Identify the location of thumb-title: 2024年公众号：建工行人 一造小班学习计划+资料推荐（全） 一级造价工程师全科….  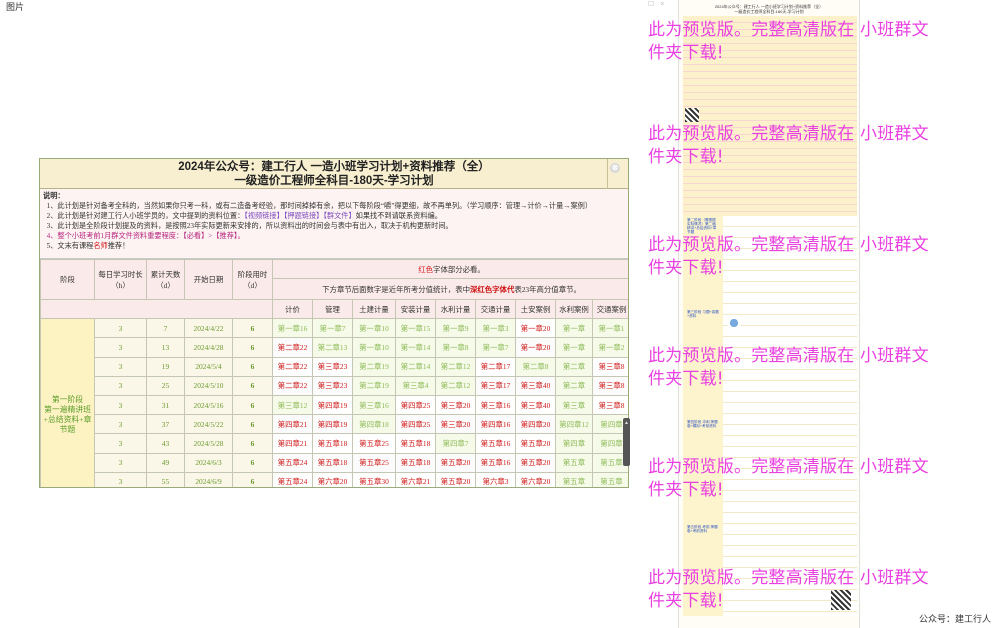
(769, 9).